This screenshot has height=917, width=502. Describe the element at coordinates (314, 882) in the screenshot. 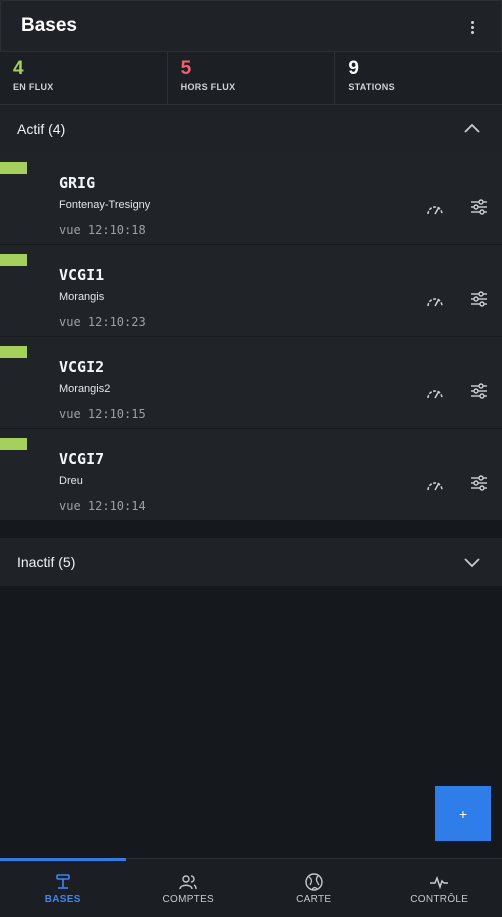

I see `globe-icon` at that location.